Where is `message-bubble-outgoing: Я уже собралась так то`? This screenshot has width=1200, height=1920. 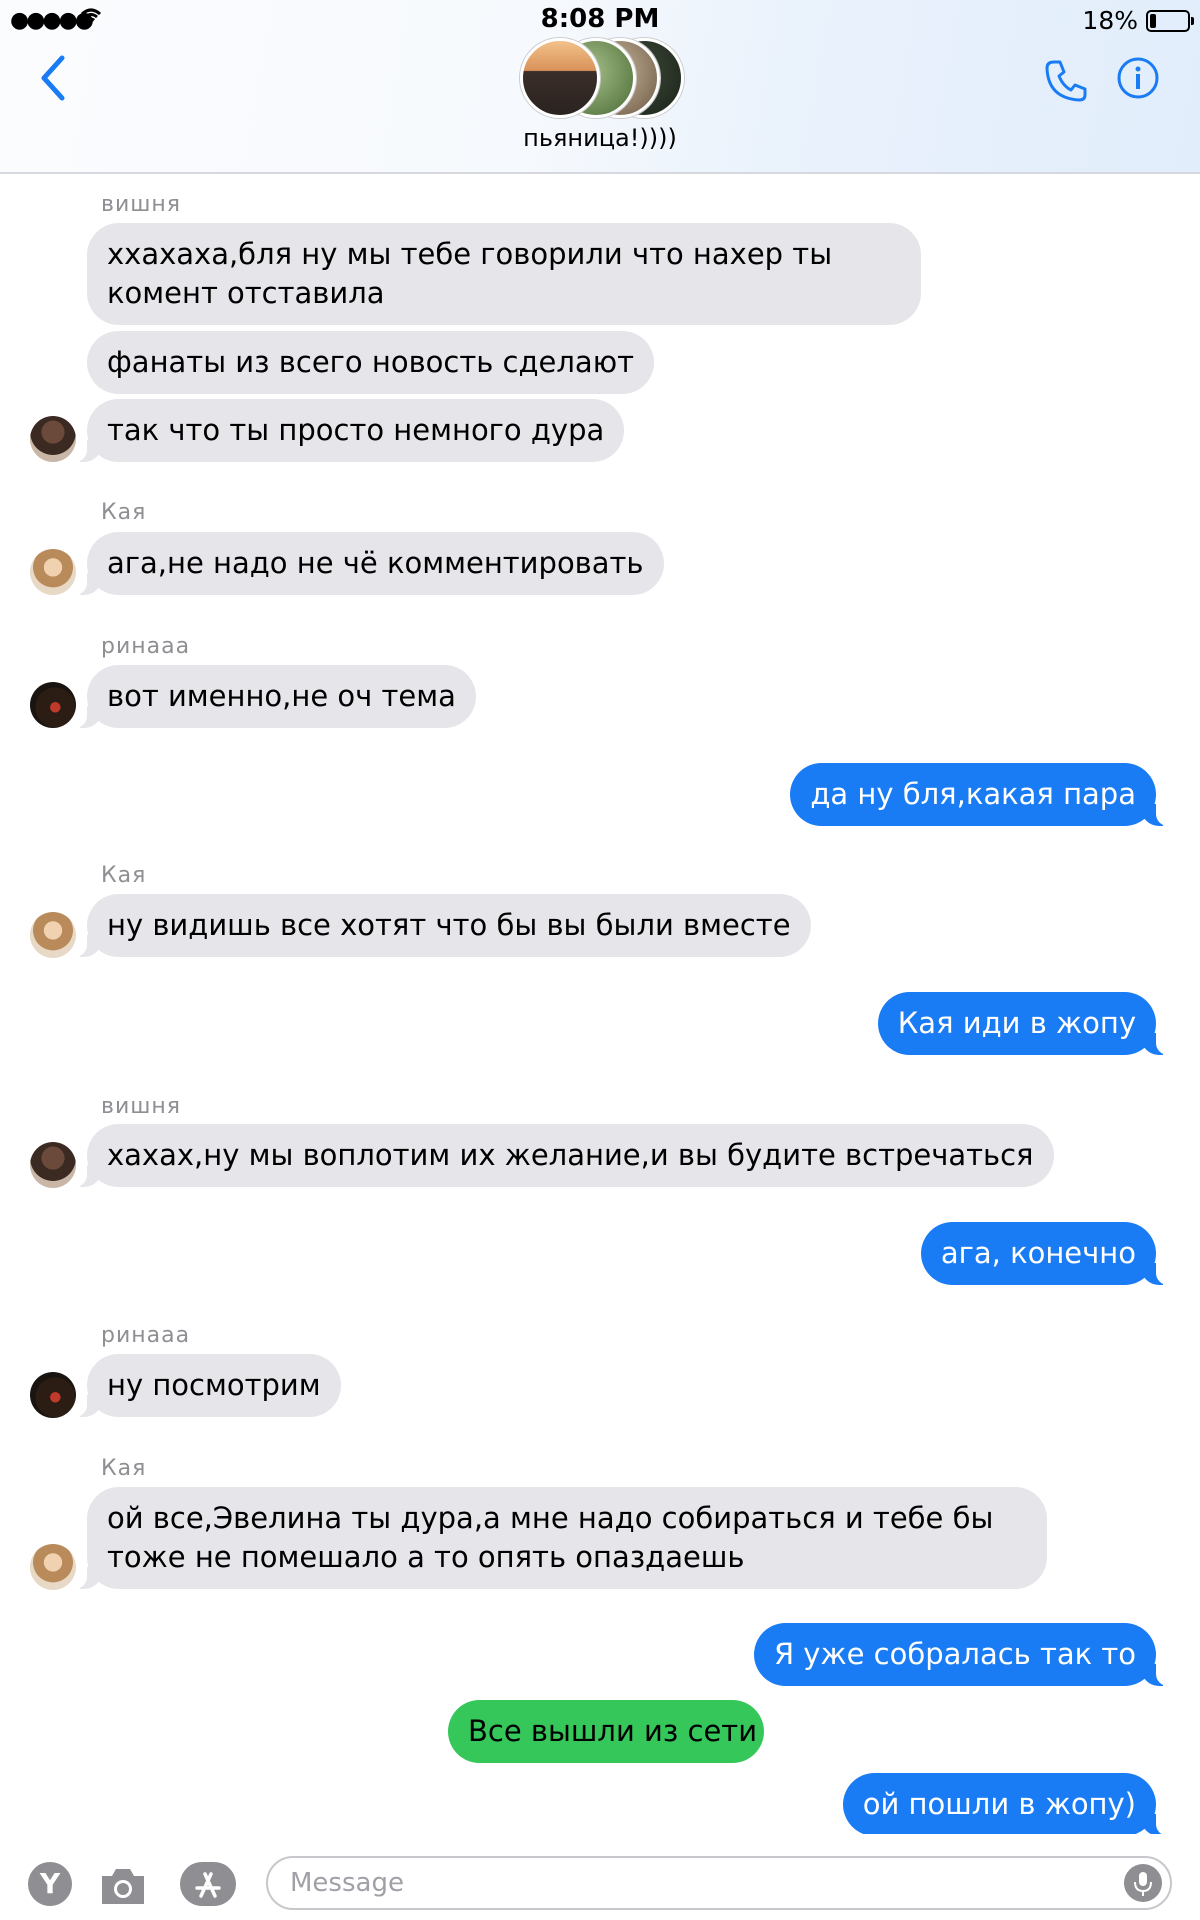 message-bubble-outgoing: Я уже собралась так то is located at coordinates (963, 1654).